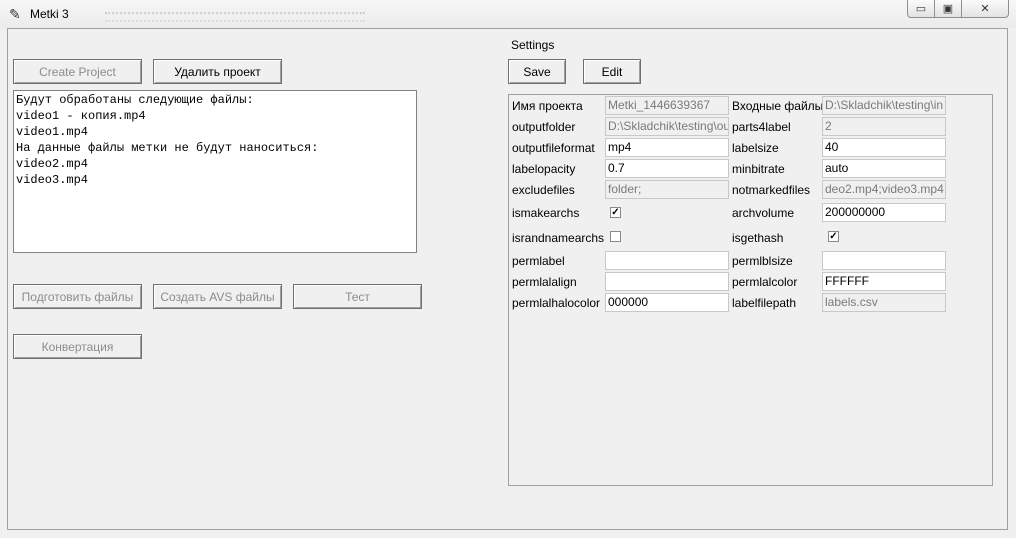  I want to click on israndnamearchs-checkbox, so click(615, 236).